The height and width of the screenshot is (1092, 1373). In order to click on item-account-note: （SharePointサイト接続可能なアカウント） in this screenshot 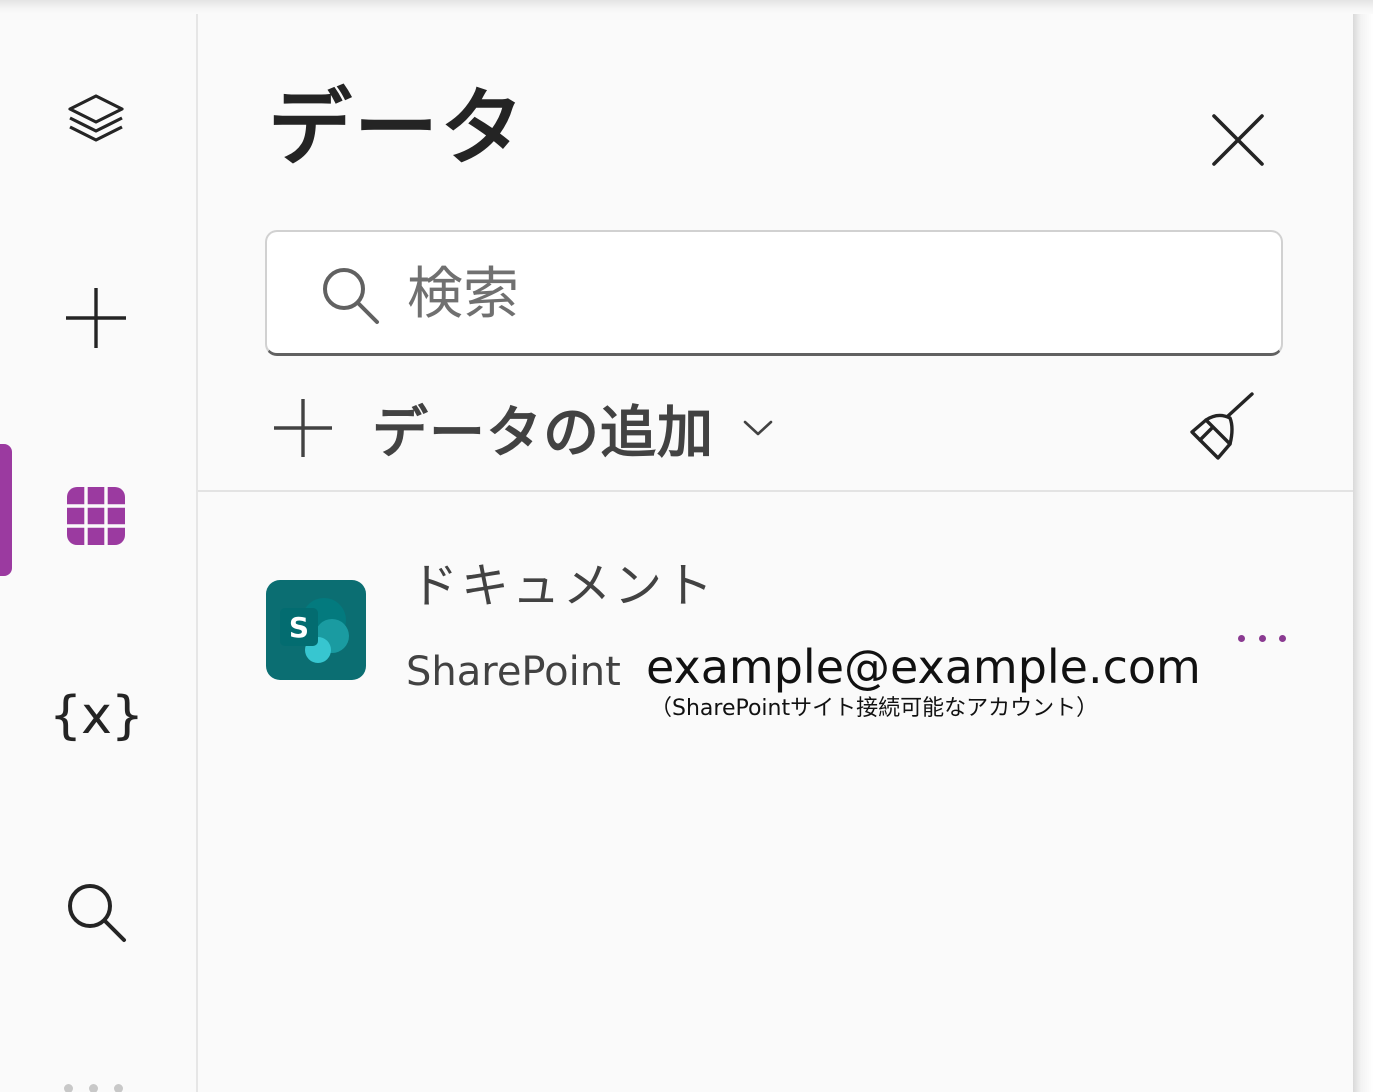, I will do `click(874, 708)`.